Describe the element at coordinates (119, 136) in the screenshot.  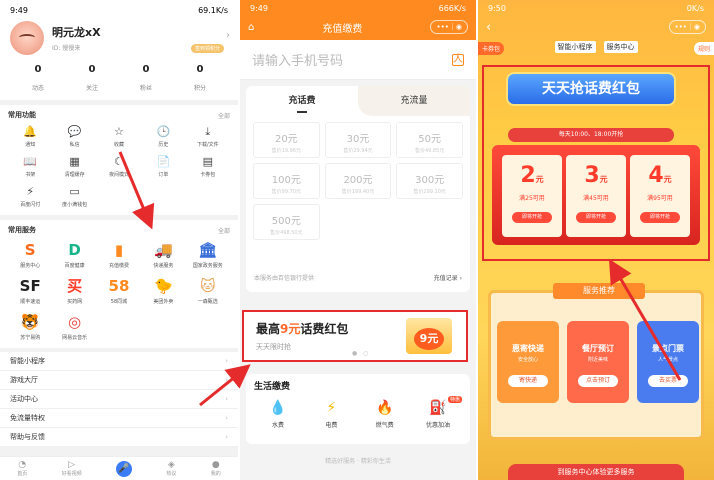
I see `function-item: ☆ 收藏` at that location.